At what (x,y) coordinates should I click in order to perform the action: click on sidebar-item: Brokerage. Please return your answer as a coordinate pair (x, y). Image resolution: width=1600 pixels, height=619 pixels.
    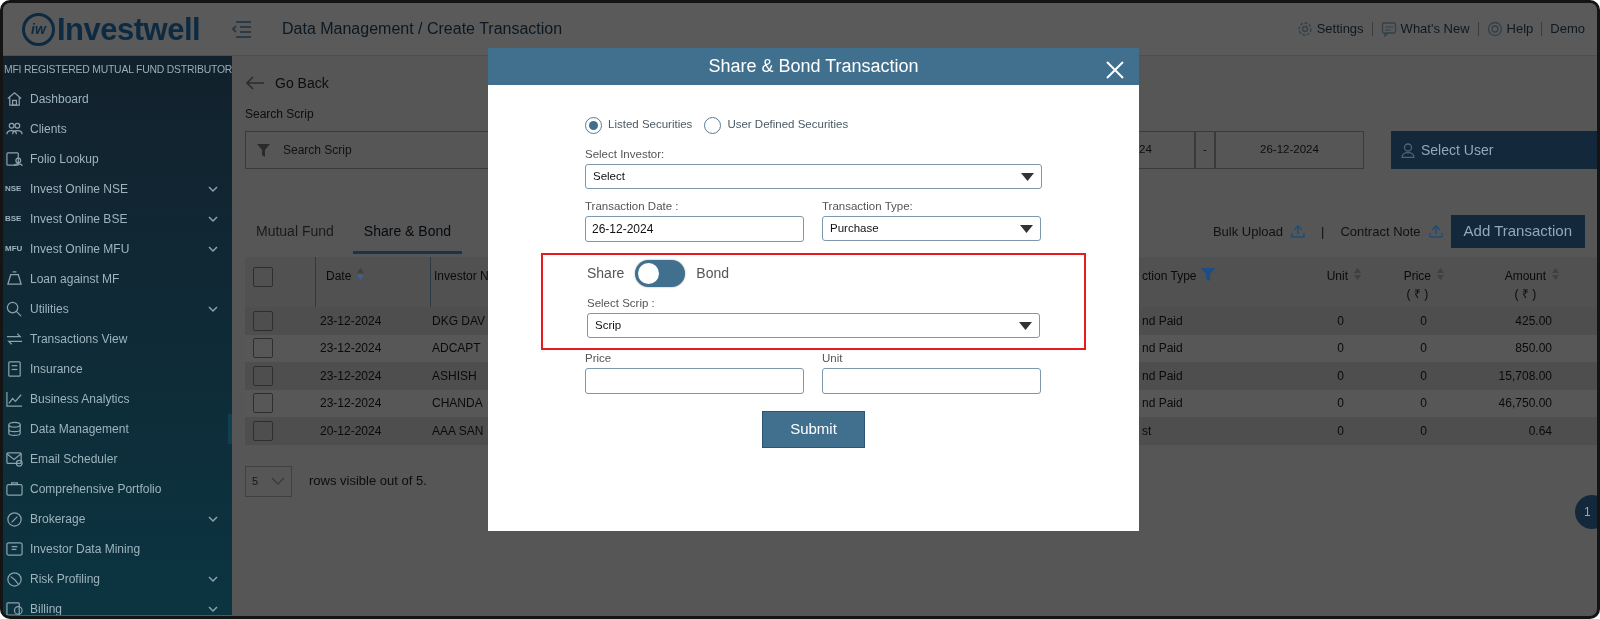
    Looking at the image, I should click on (117, 519).